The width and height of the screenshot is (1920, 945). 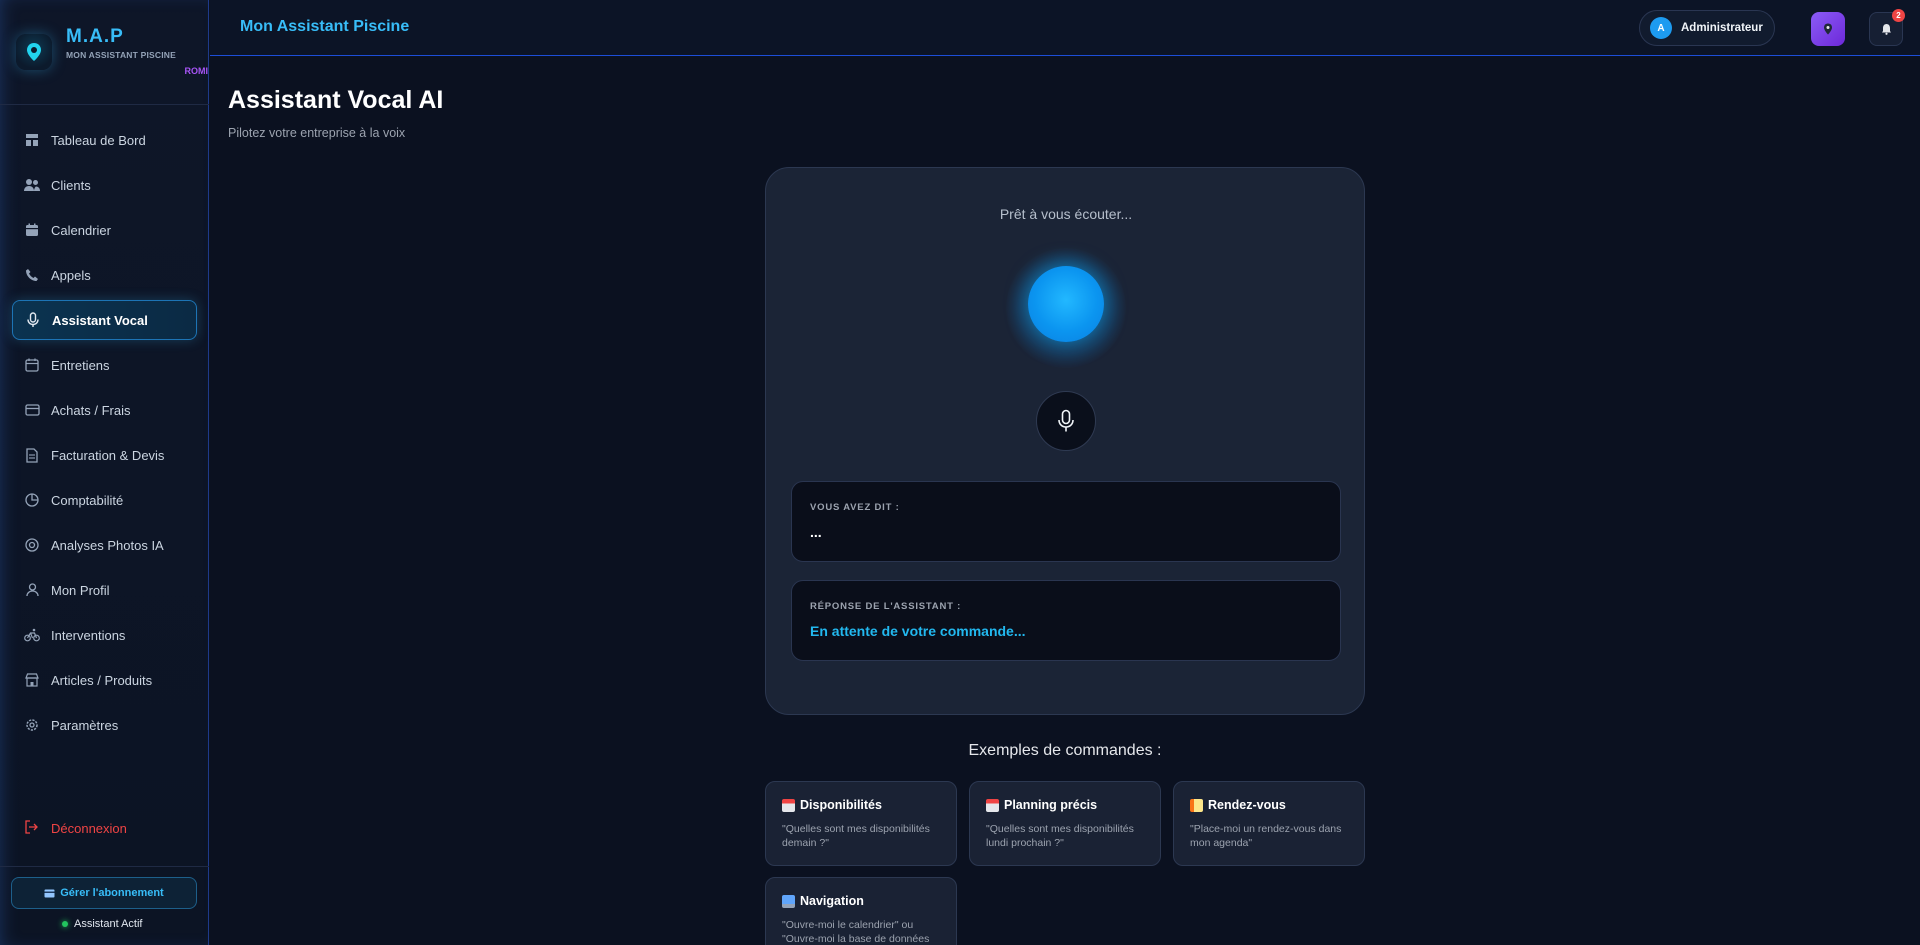 I want to click on target-icon, so click(x=32, y=545).